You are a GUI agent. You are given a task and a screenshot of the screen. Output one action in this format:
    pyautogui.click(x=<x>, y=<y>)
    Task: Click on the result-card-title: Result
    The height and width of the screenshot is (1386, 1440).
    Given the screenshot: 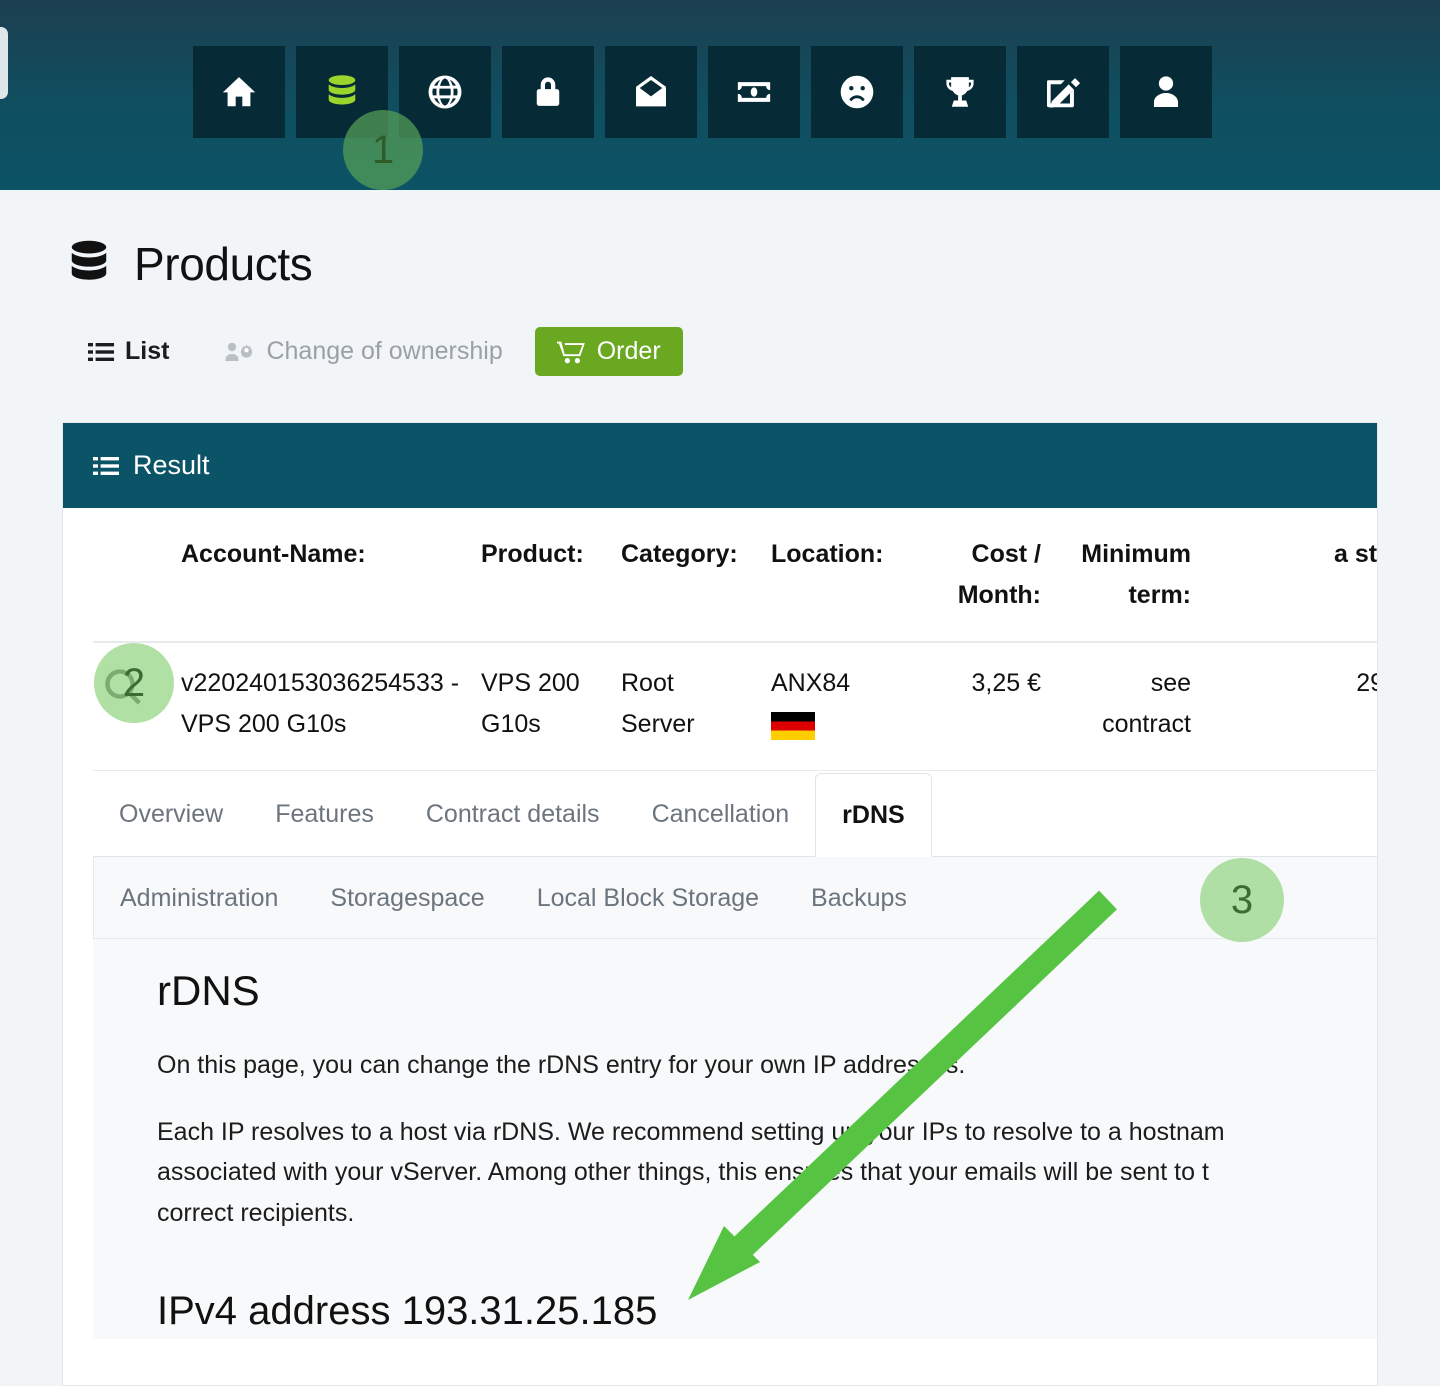 What is the action you would take?
    pyautogui.click(x=171, y=465)
    